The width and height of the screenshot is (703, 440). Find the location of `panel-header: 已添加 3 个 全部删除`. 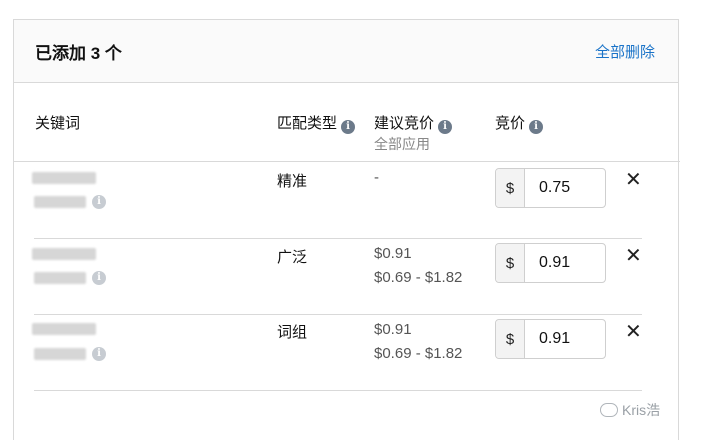

panel-header: 已添加 3 个 全部删除 is located at coordinates (346, 51).